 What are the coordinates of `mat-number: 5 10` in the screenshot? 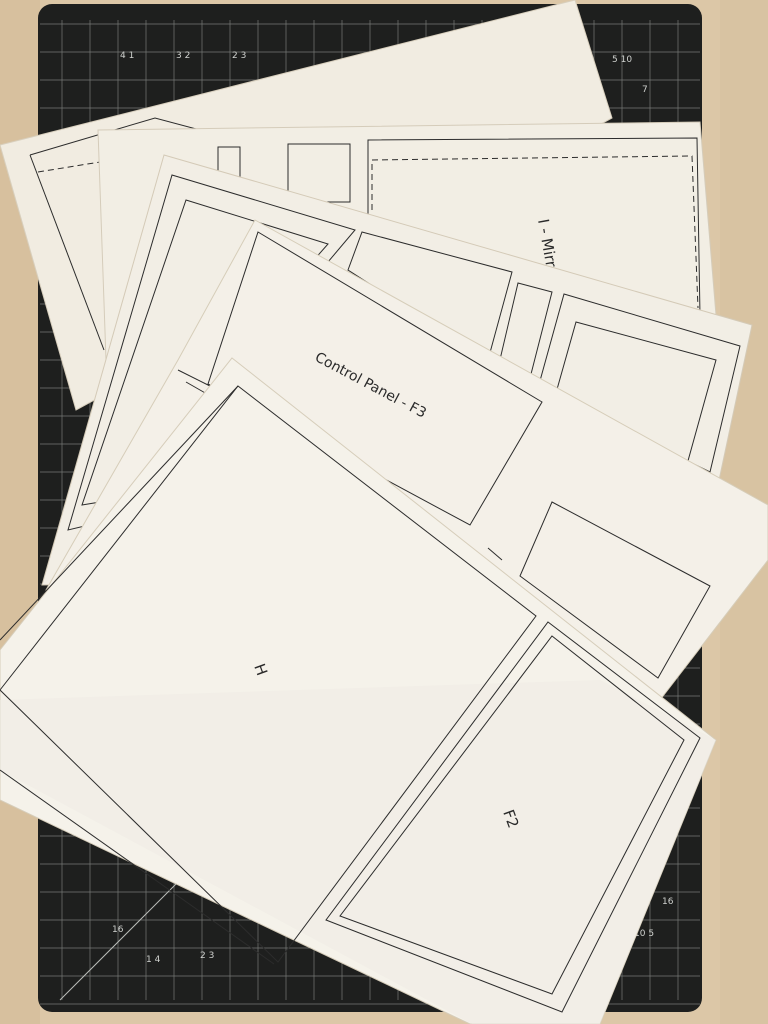 It's located at (622, 60).